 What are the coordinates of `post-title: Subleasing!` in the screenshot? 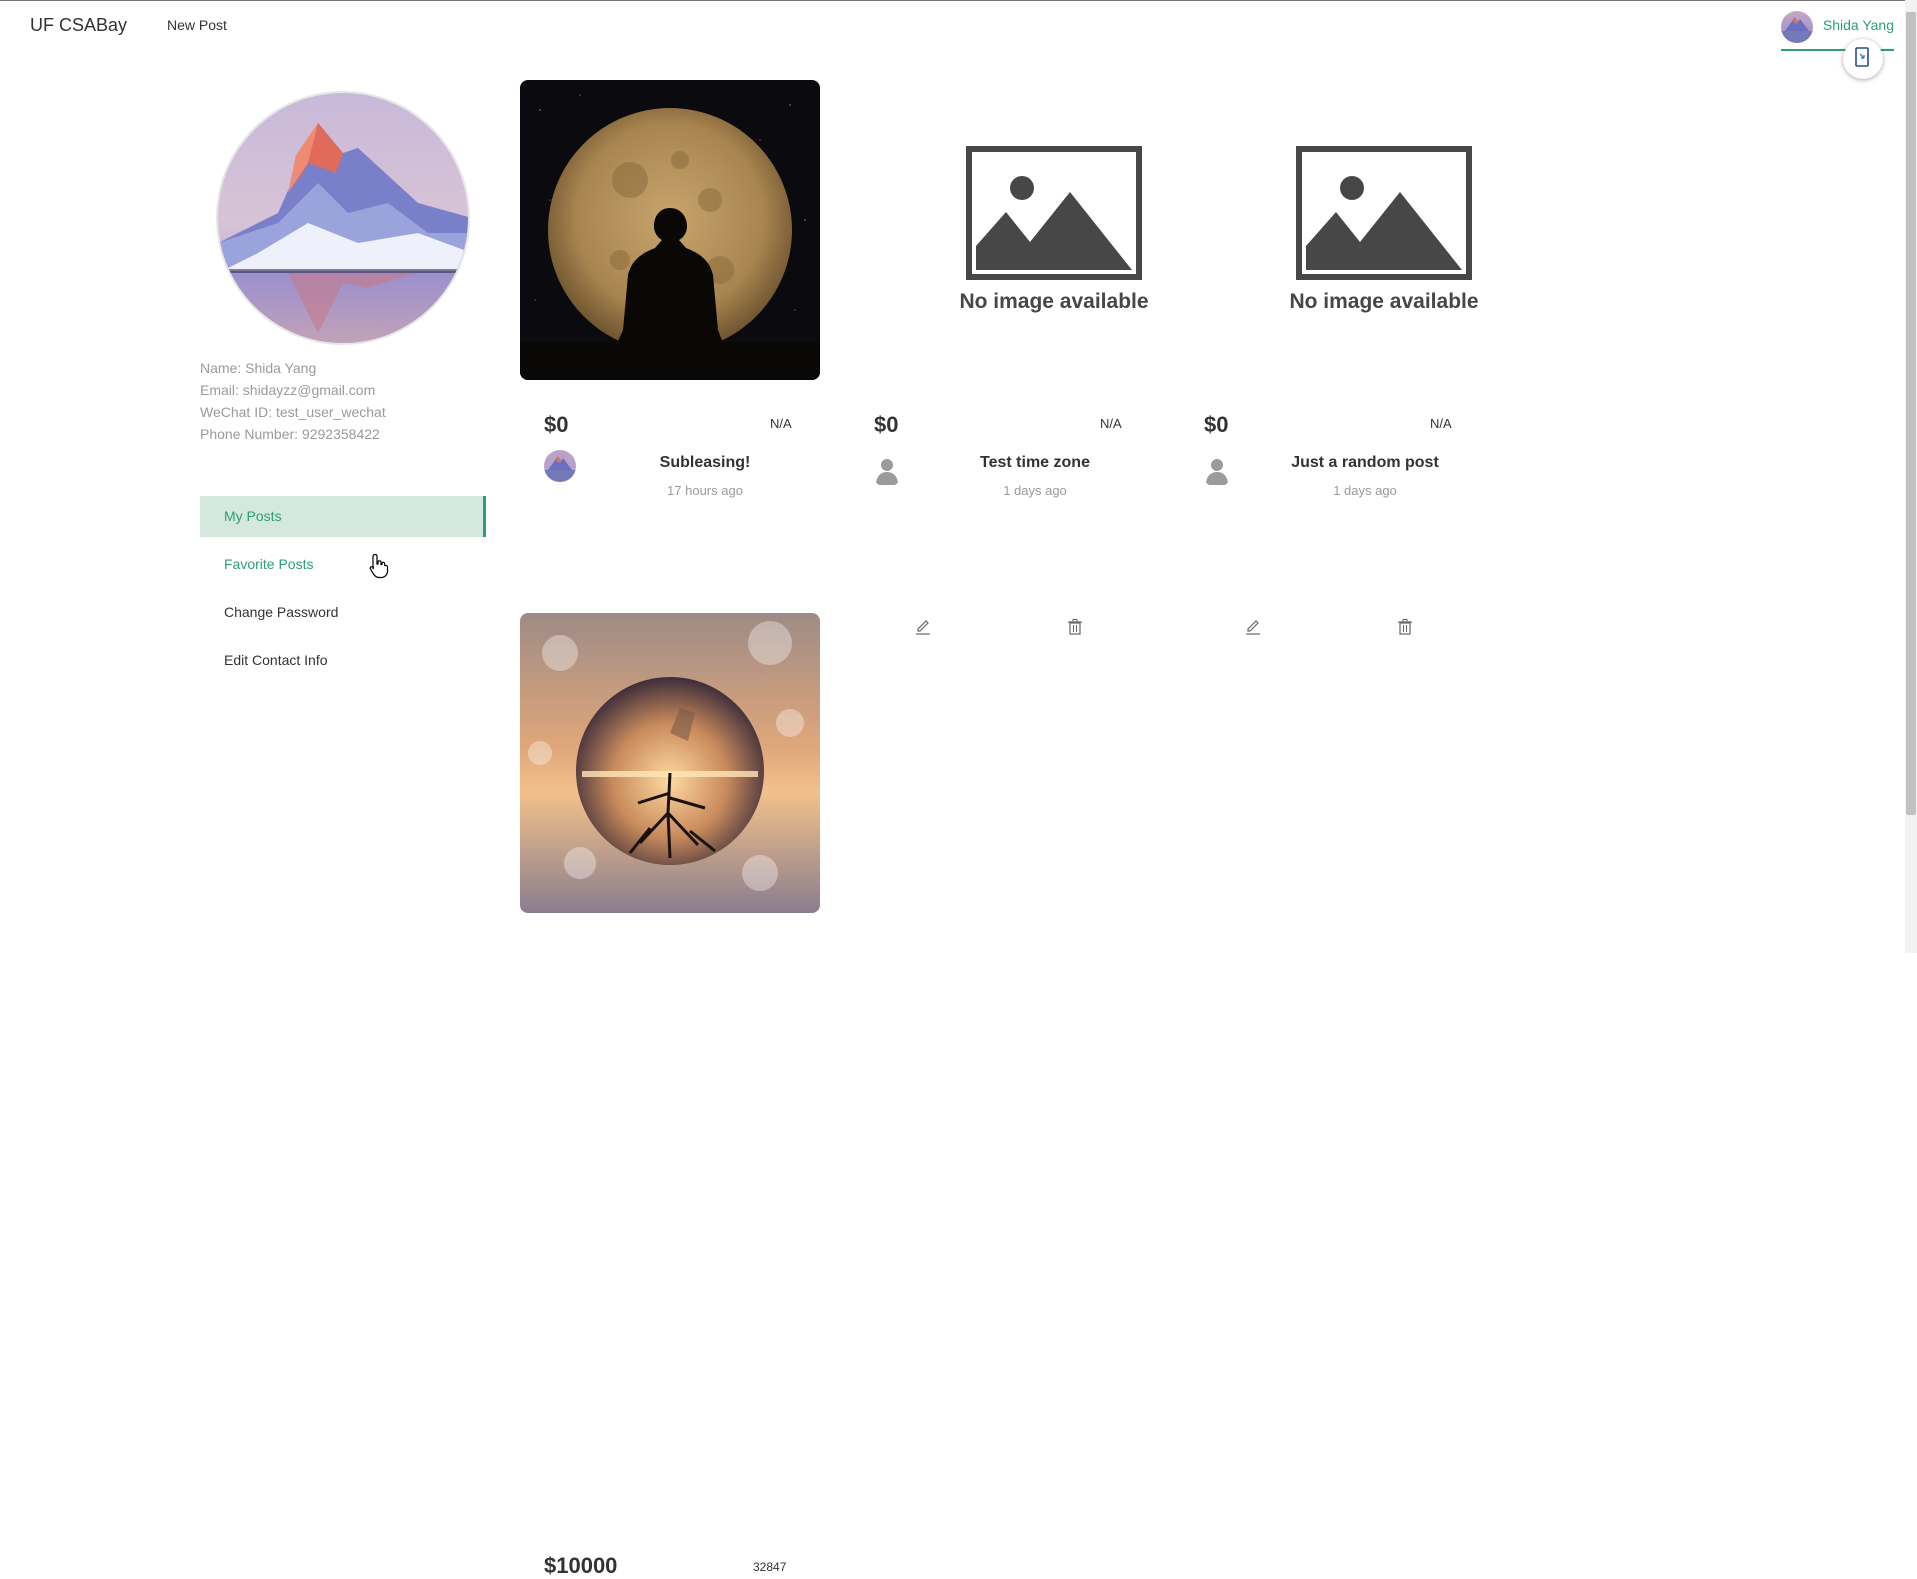 It's located at (705, 463).